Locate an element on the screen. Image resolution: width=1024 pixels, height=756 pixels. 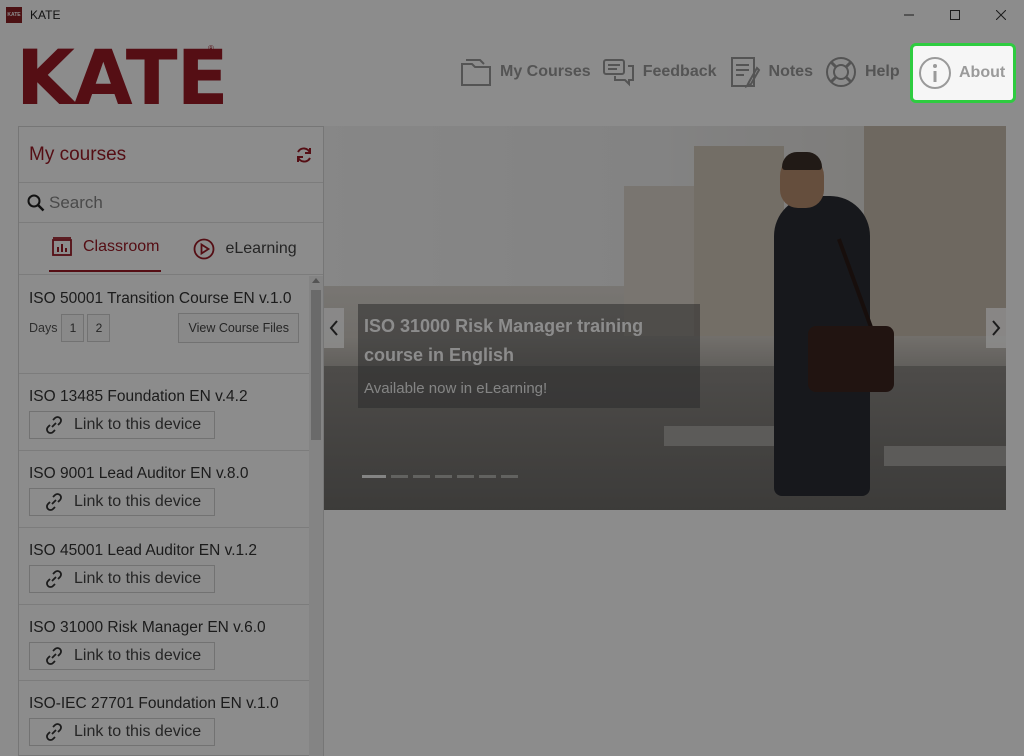
main-nav: My Courses Feedback Notes Help About is located at coordinates (735, 73).